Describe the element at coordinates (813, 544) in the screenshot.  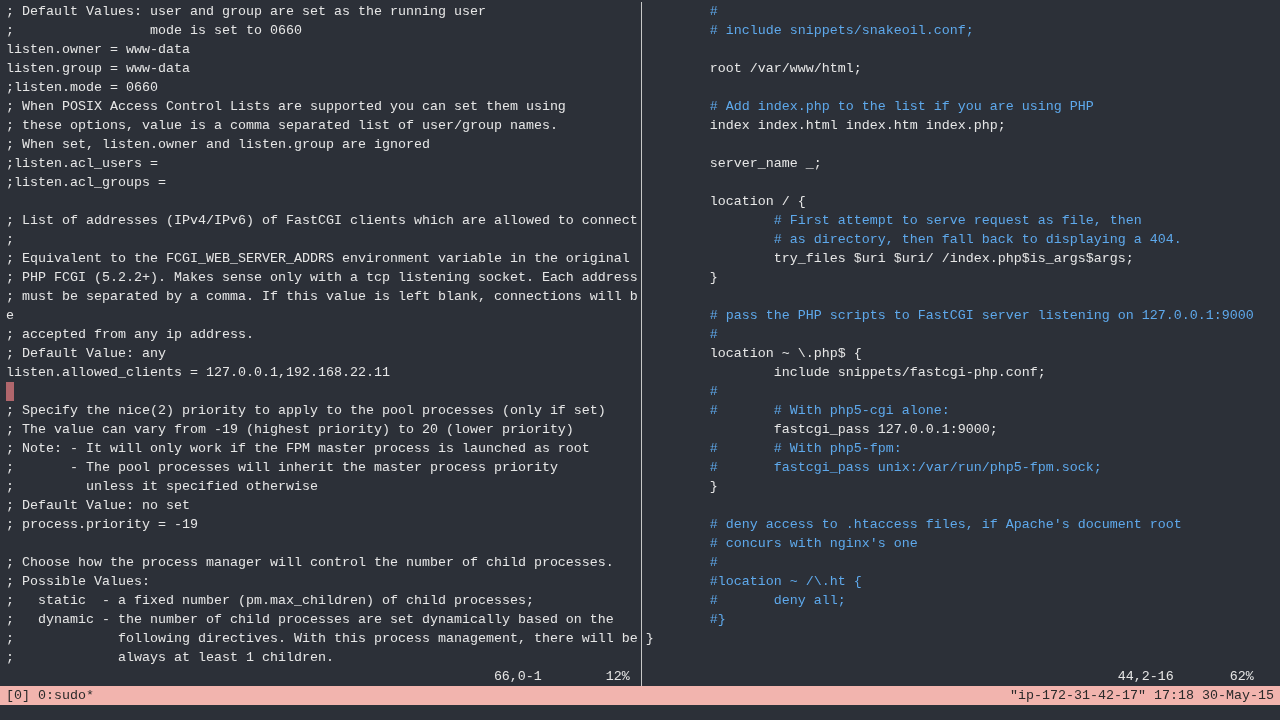
I see `comment-line: # concurs with nginx's one` at that location.